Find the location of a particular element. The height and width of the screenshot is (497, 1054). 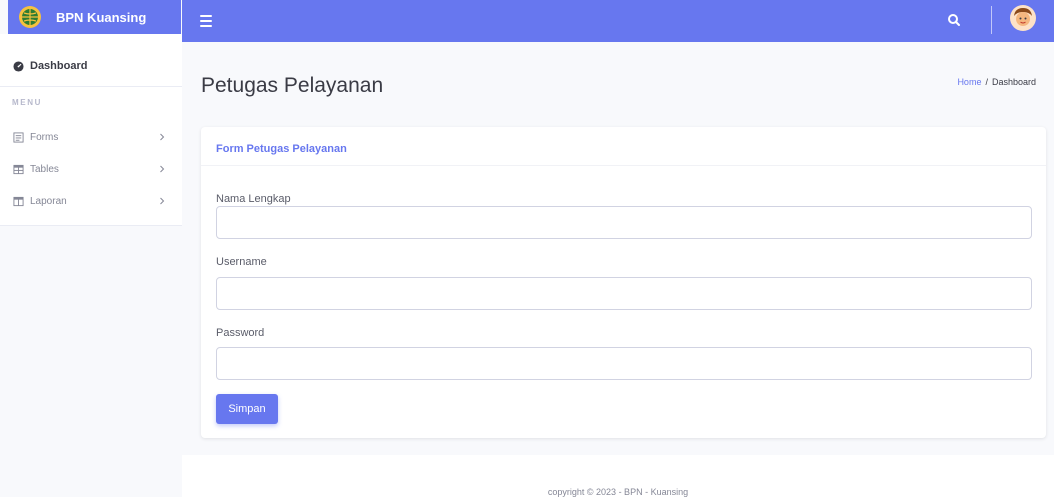

user-avatar-icon is located at coordinates (1023, 18).